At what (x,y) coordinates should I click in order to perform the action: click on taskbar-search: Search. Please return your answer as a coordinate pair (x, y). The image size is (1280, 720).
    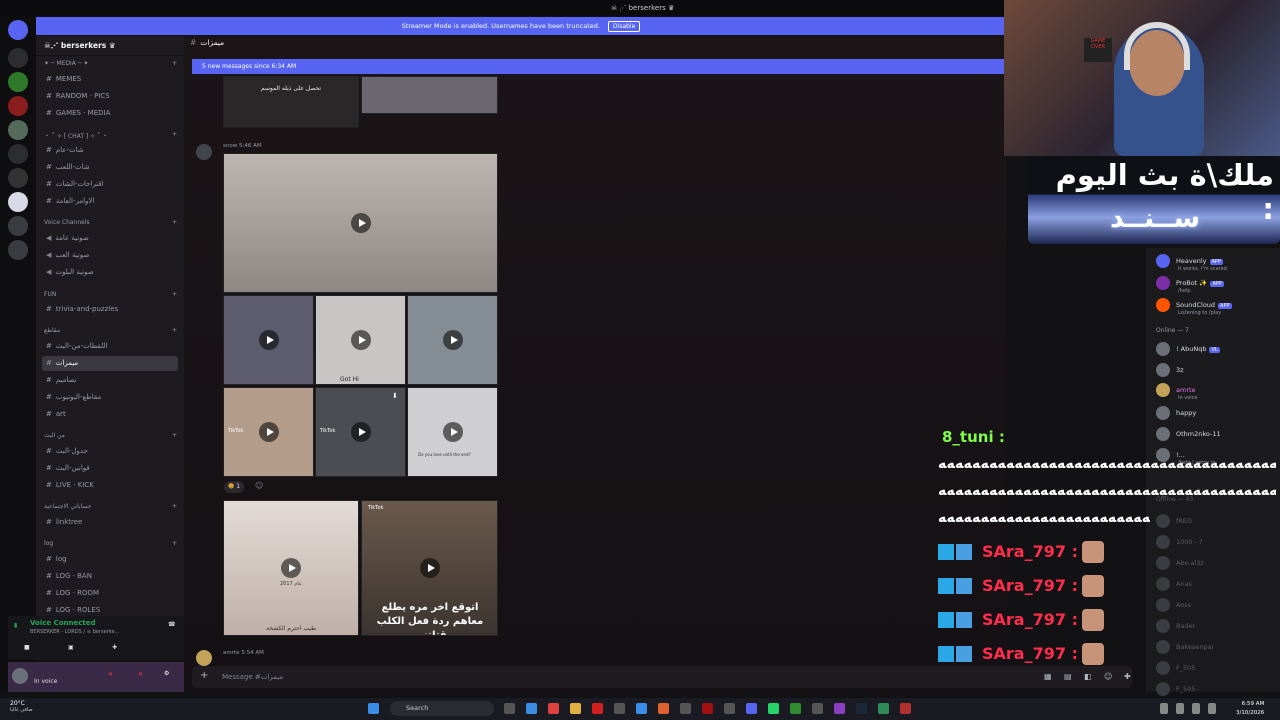
    Looking at the image, I should click on (442, 708).